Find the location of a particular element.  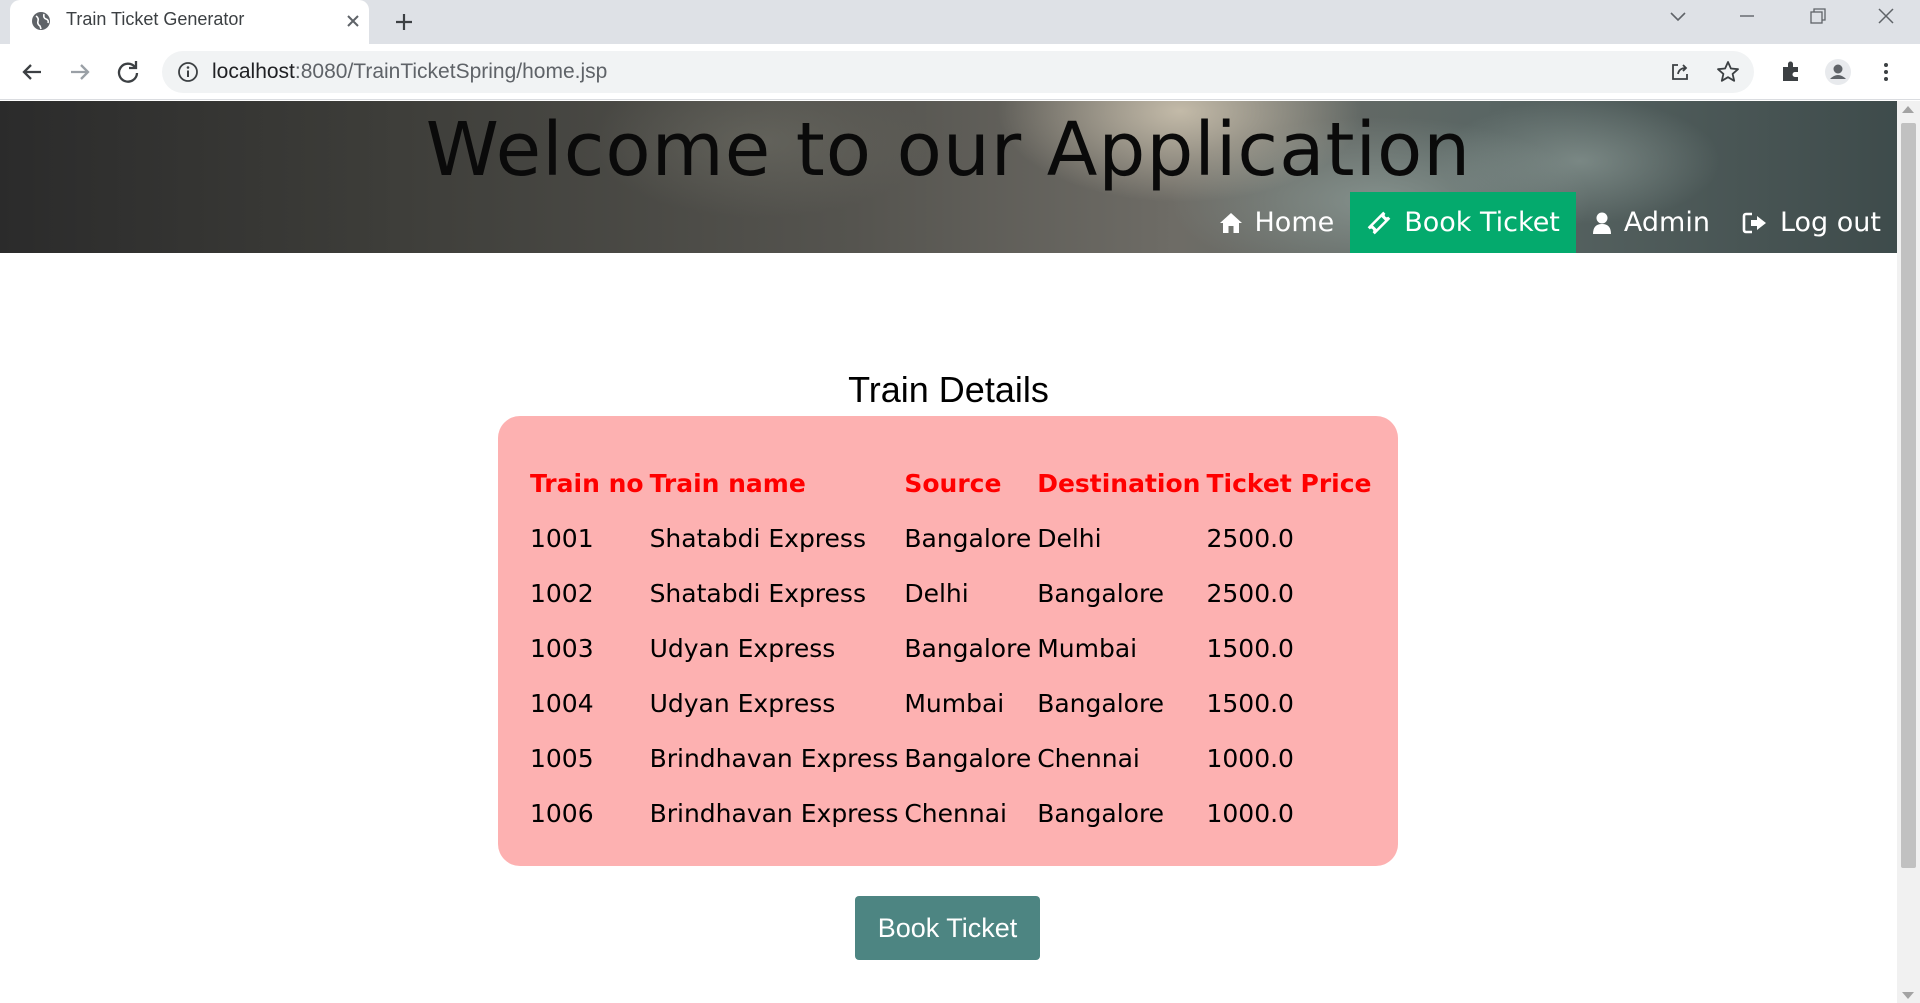

profile-avatar-icon is located at coordinates (1838, 72).